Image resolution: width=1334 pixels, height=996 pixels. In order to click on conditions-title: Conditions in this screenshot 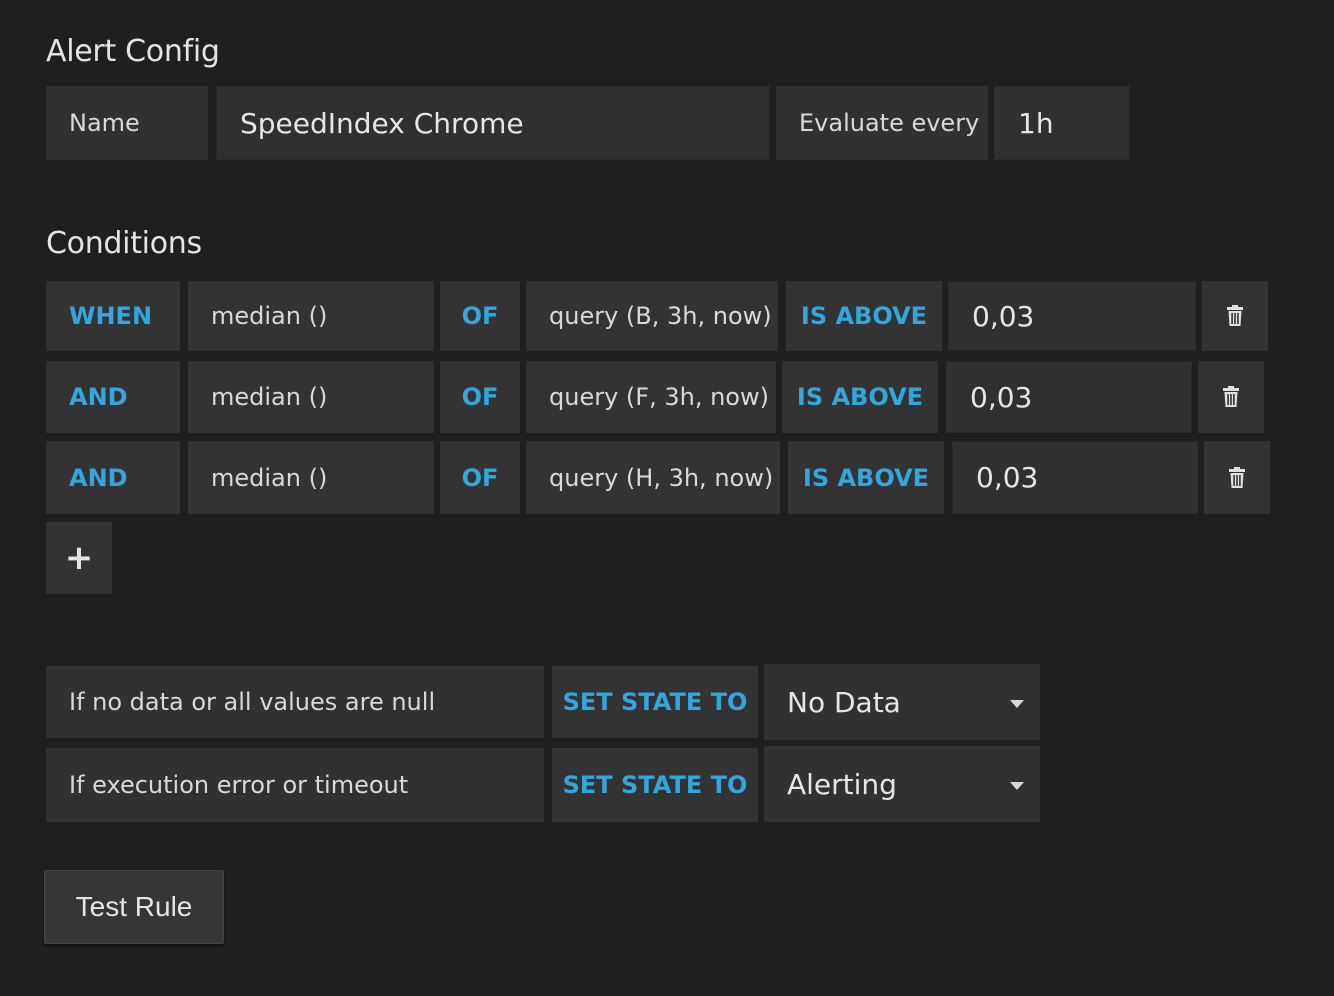, I will do `click(124, 243)`.